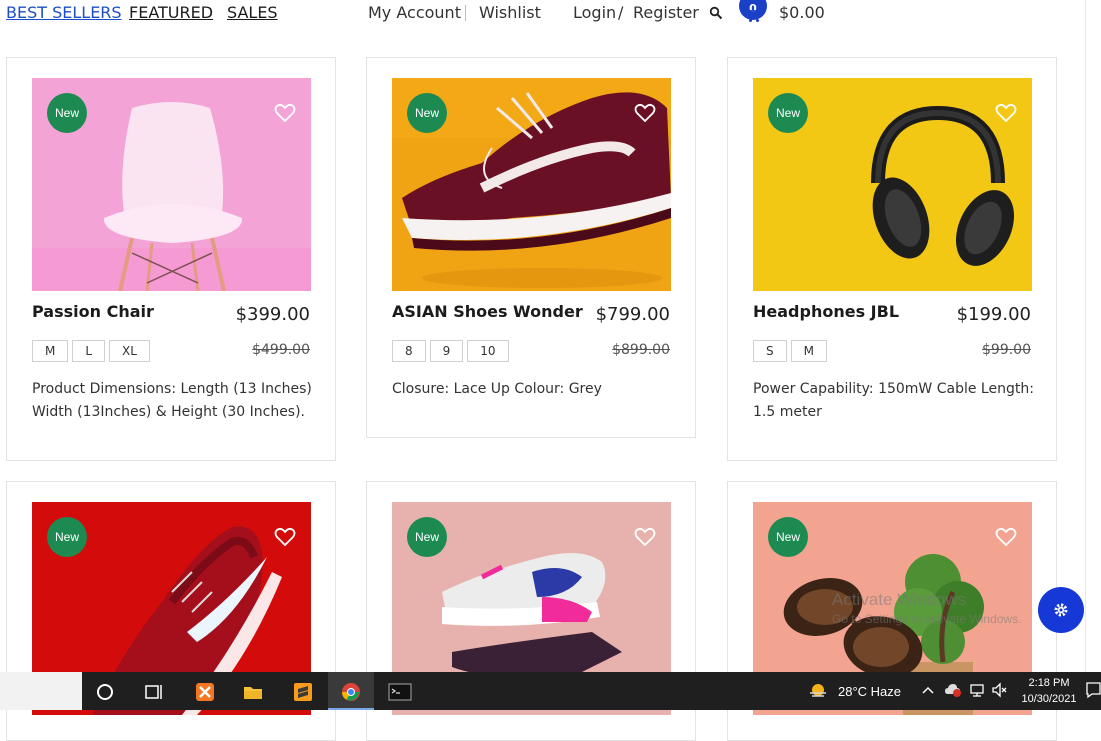 The image size is (1101, 741). Describe the element at coordinates (899, 599) in the screenshot. I see `watermark-title: Activate Windows` at that location.